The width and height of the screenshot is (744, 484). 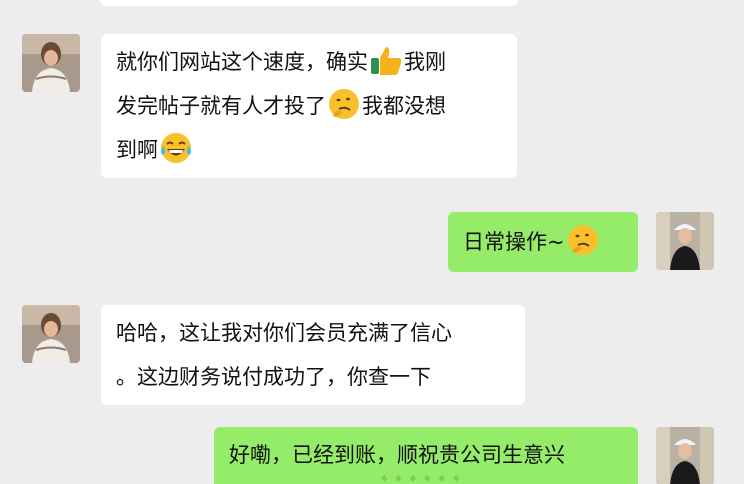 What do you see at coordinates (284, 333) in the screenshot?
I see `message-text: 哈哈，这让我对你们会员充满了信心` at bounding box center [284, 333].